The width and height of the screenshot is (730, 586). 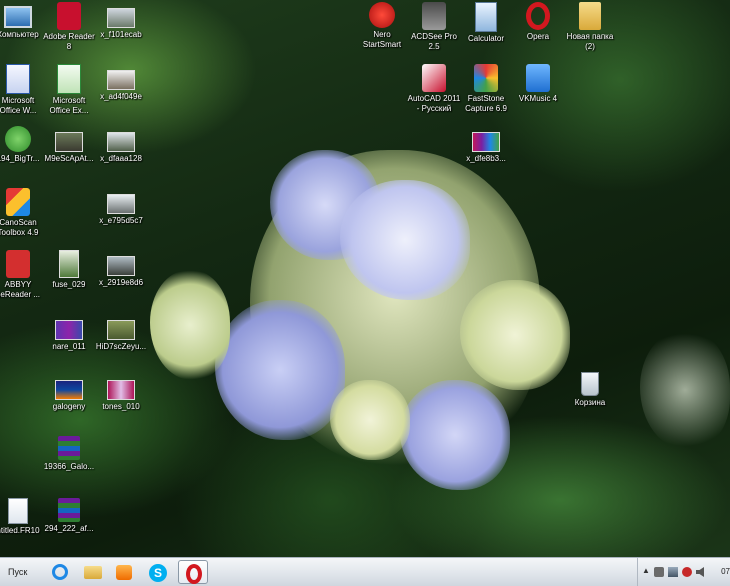 What do you see at coordinates (69, 79) in the screenshot?
I see `excel-icon` at bounding box center [69, 79].